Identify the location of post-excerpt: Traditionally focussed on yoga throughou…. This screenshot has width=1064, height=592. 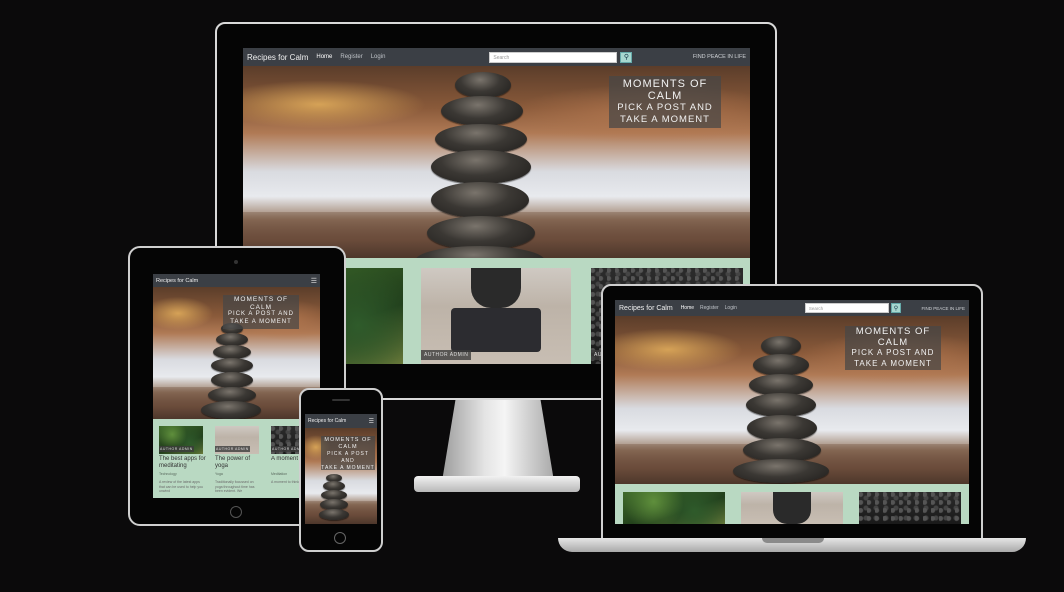
(235, 486).